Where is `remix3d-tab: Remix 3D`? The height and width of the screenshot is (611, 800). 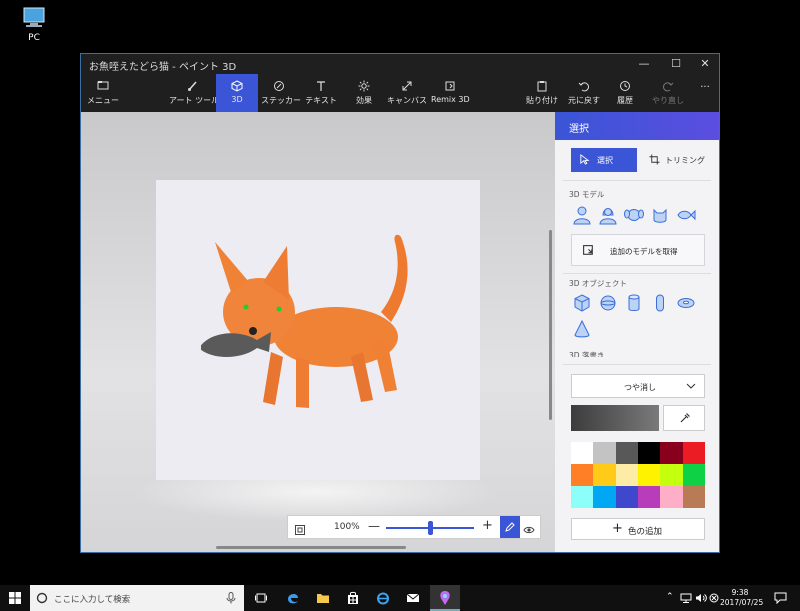
remix3d-tab: Remix 3D is located at coordinates (450, 93).